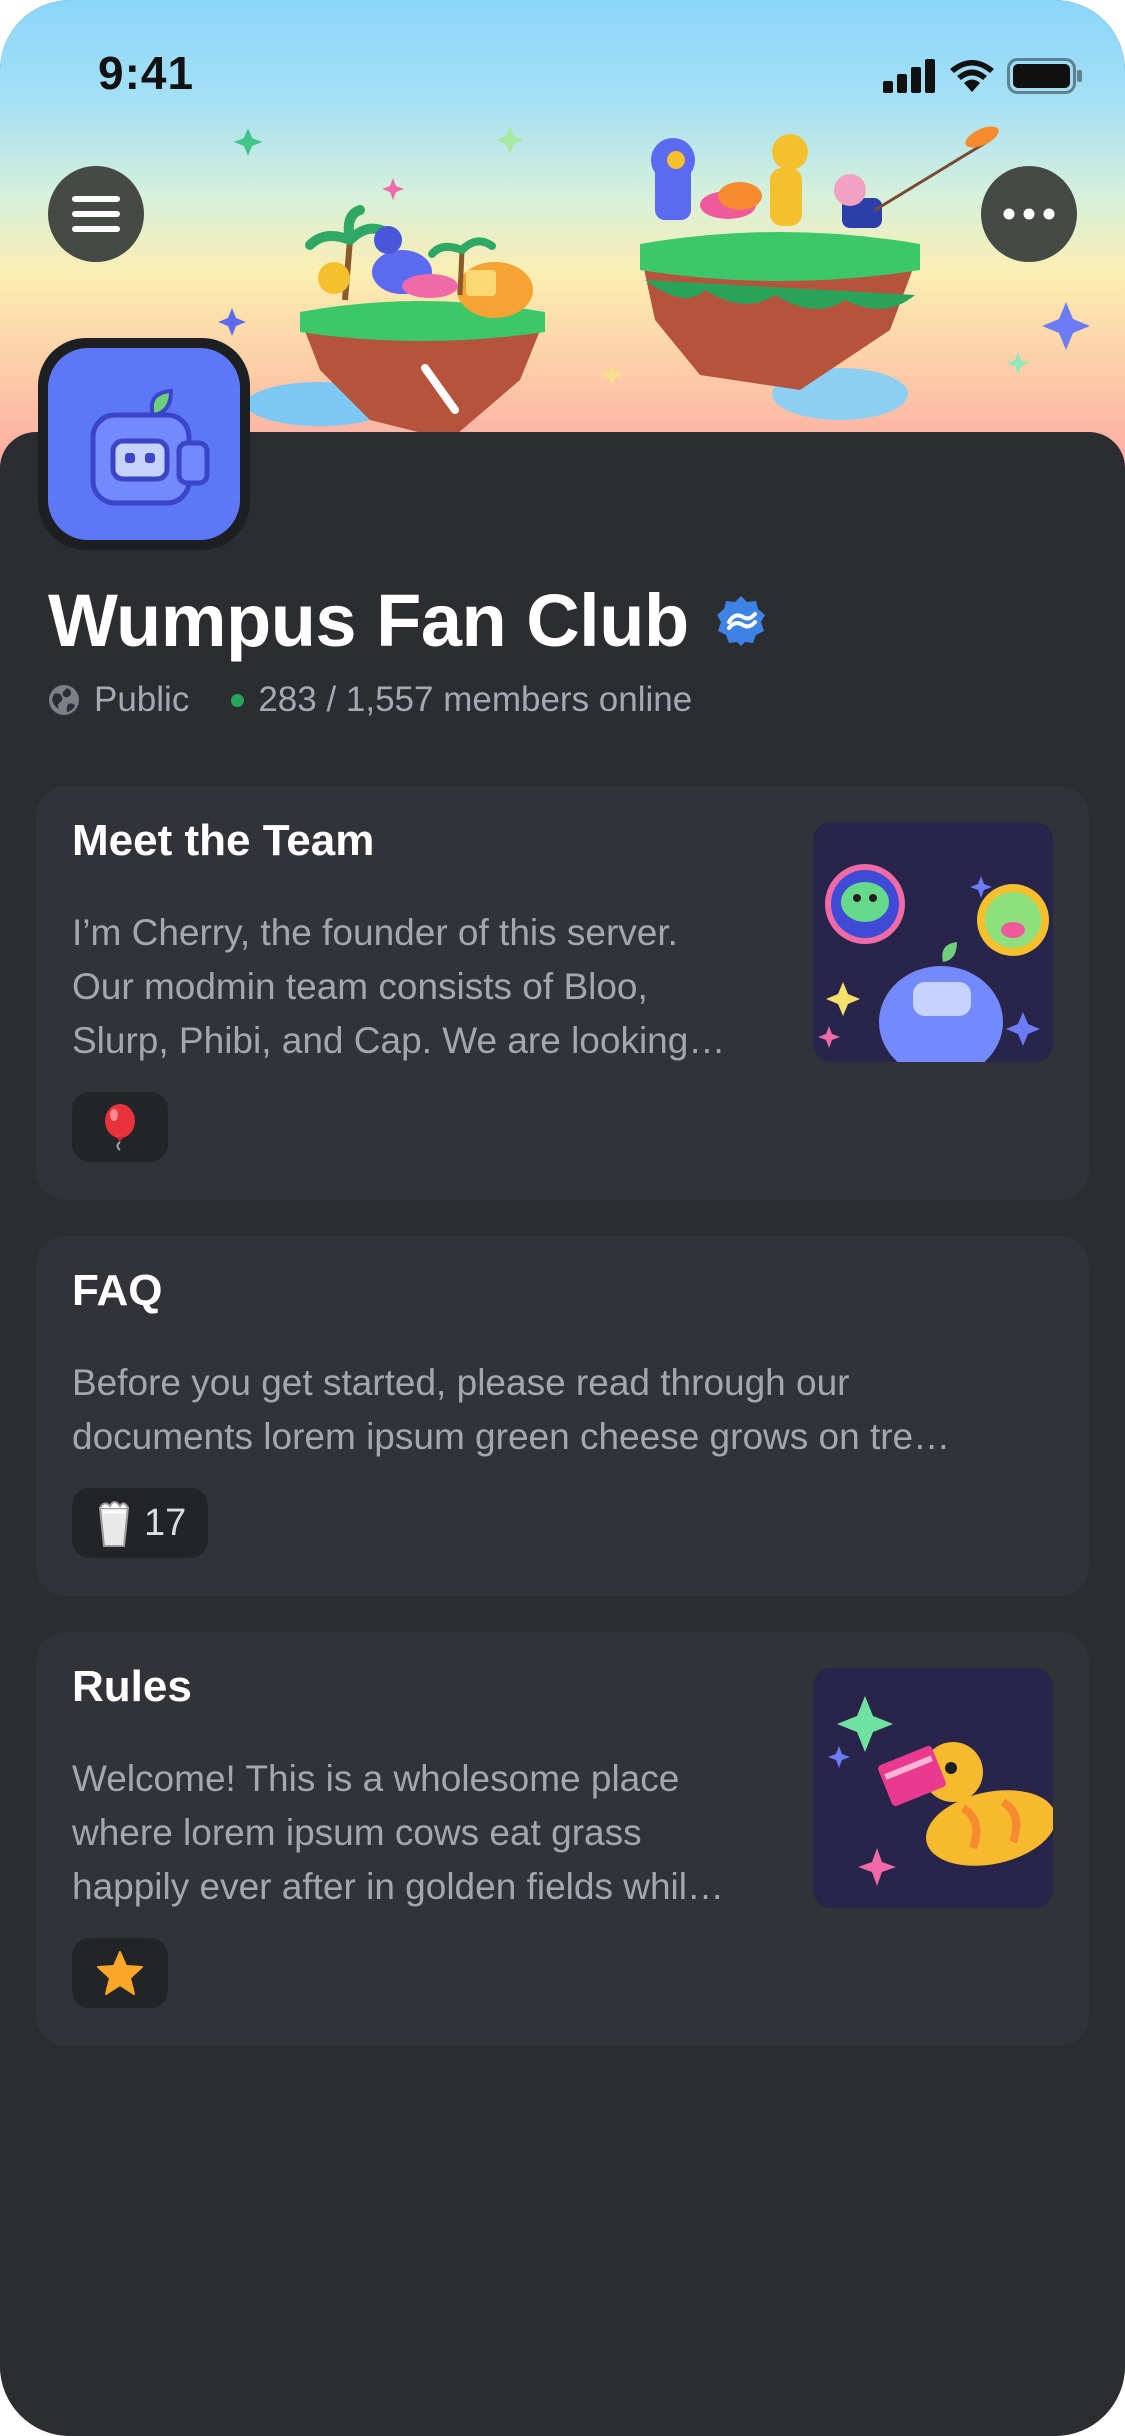  I want to click on server-icon, so click(144, 444).